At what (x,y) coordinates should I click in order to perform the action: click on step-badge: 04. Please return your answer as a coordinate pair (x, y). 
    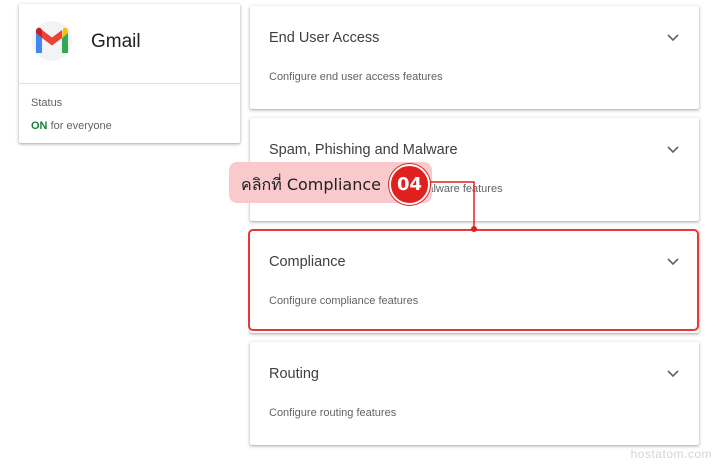
    Looking at the image, I should click on (409, 184).